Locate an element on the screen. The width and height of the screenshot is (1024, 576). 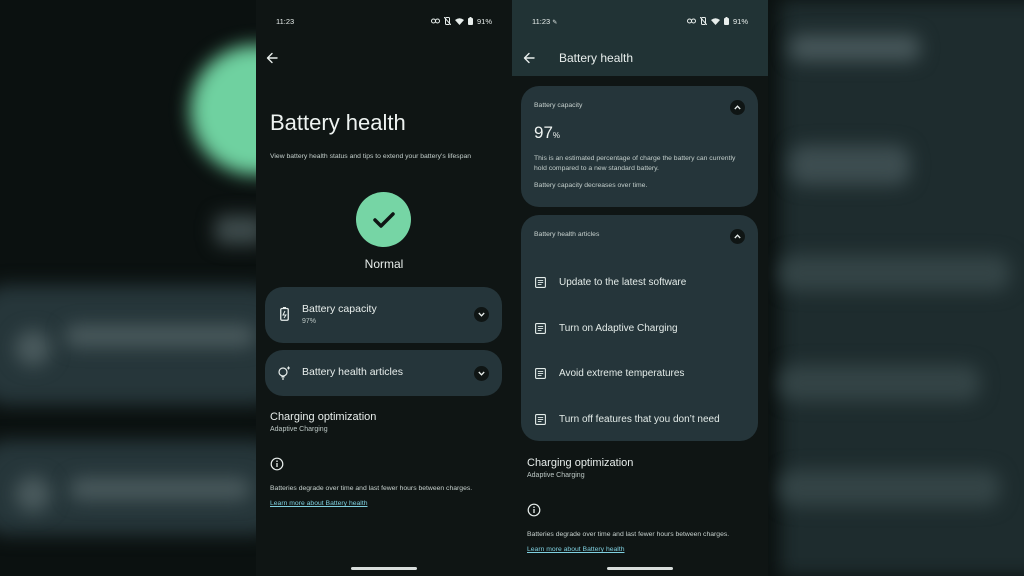
capacity-unit: % is located at coordinates (556, 135).